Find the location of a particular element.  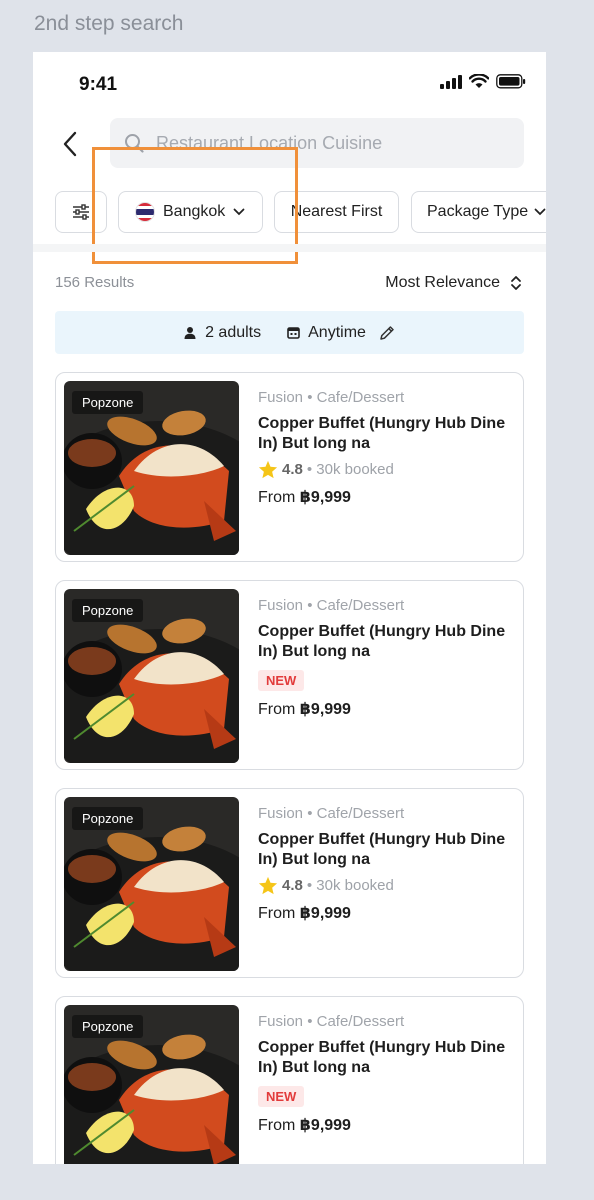

adults-count: 2 adults is located at coordinates (233, 332).